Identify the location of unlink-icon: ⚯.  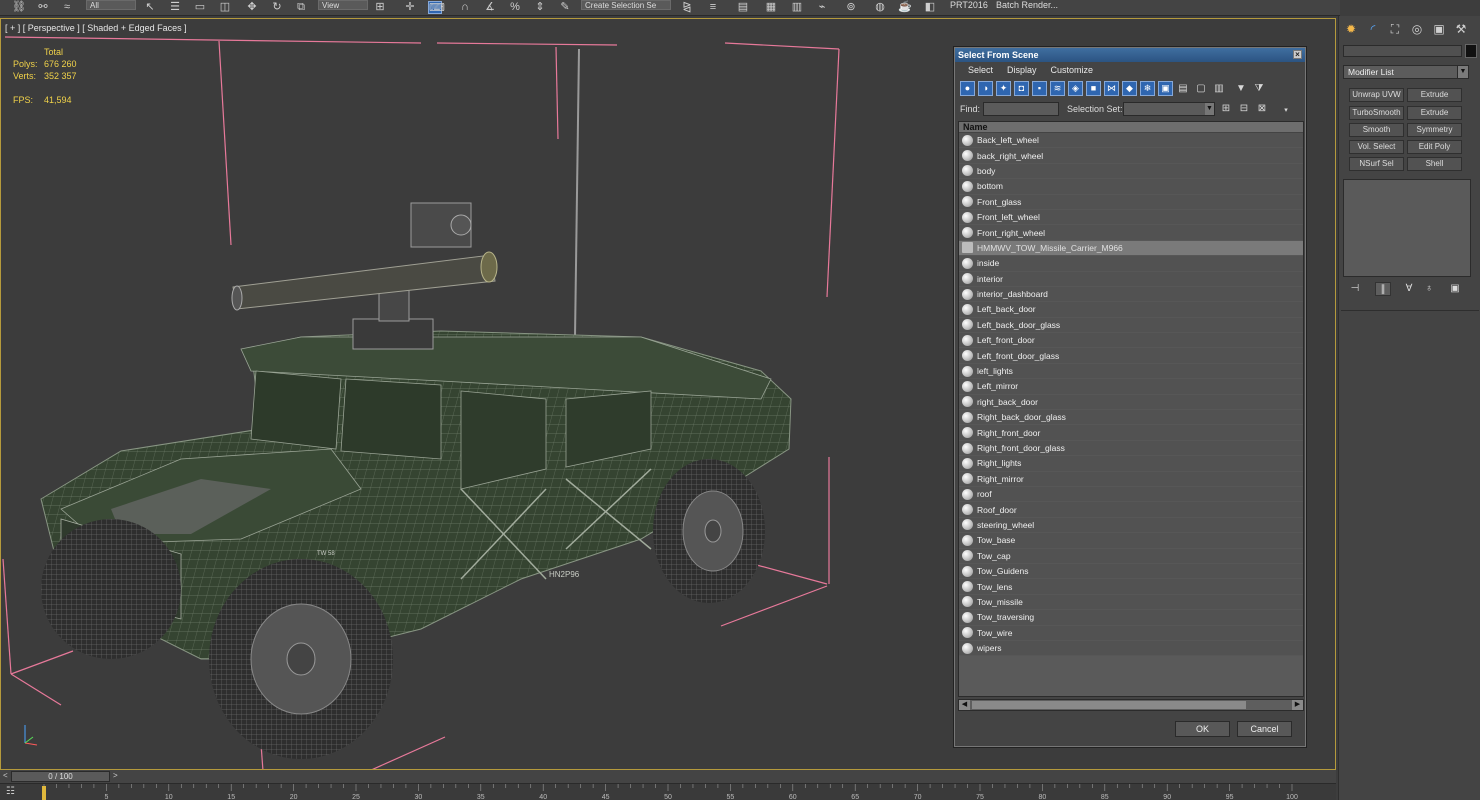
(43, 7).